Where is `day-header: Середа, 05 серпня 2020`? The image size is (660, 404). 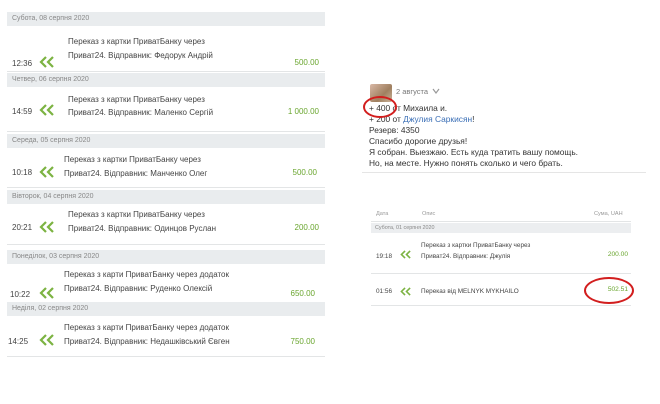 day-header: Середа, 05 серпня 2020 is located at coordinates (166, 141).